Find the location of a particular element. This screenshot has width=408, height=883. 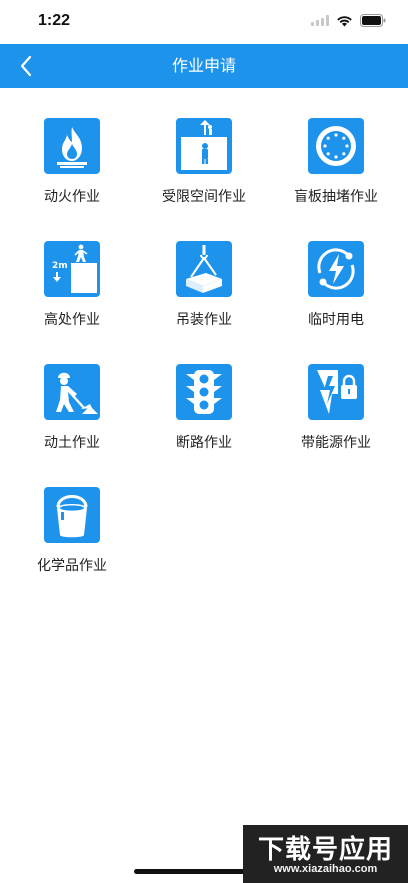

tile-confined-space: 受限空间作业 is located at coordinates (204, 173).